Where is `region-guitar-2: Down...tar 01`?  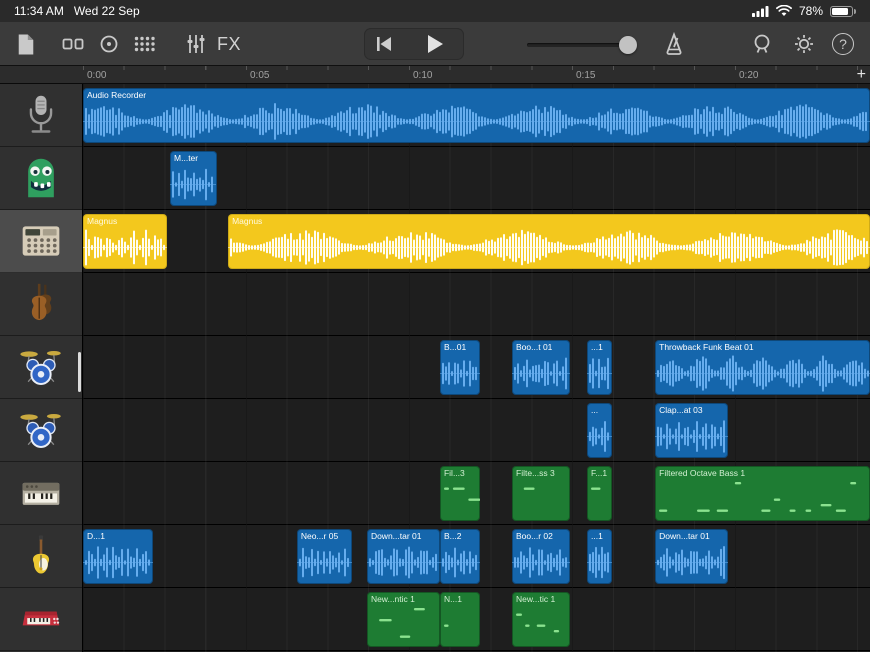 region-guitar-2: Down...tar 01 is located at coordinates (403, 556).